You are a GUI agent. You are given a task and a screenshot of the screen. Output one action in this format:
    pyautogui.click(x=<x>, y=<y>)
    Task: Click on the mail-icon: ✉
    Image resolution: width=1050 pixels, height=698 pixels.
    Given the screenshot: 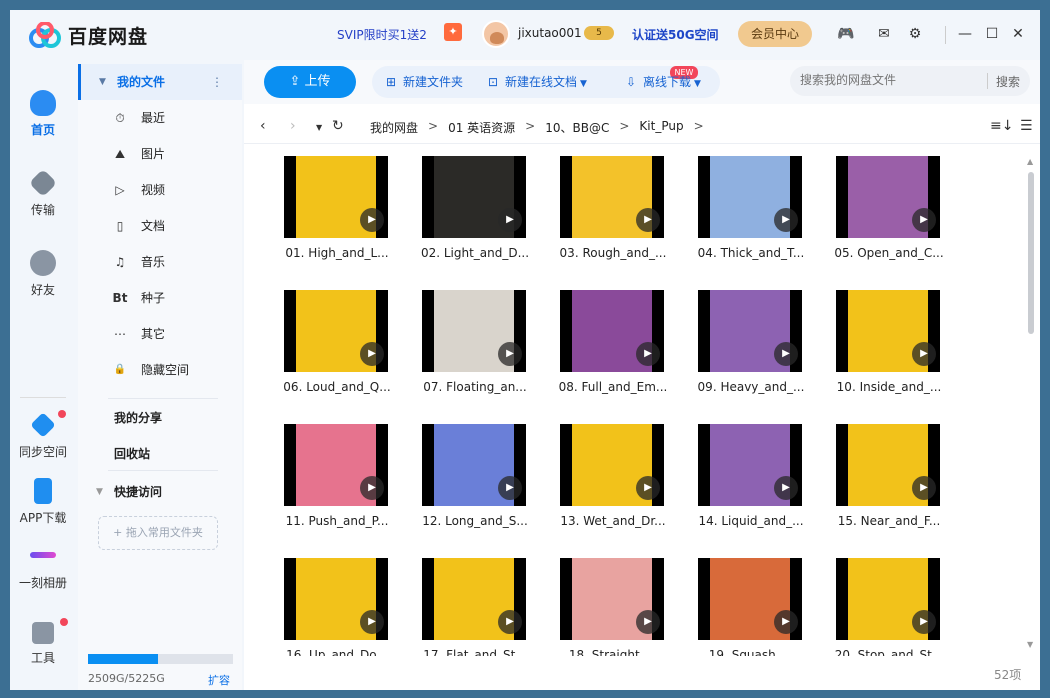 What is the action you would take?
    pyautogui.click(x=884, y=34)
    